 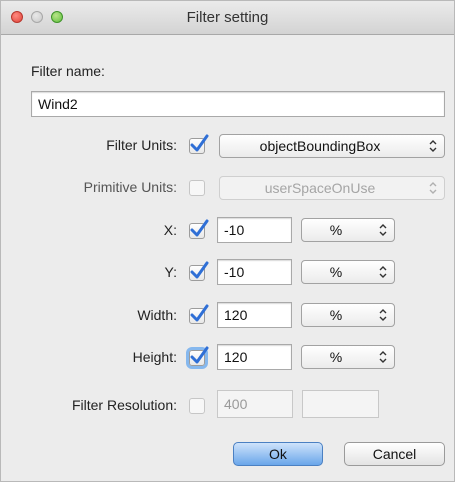 What do you see at coordinates (336, 272) in the screenshot?
I see `y-unit-selected: %` at bounding box center [336, 272].